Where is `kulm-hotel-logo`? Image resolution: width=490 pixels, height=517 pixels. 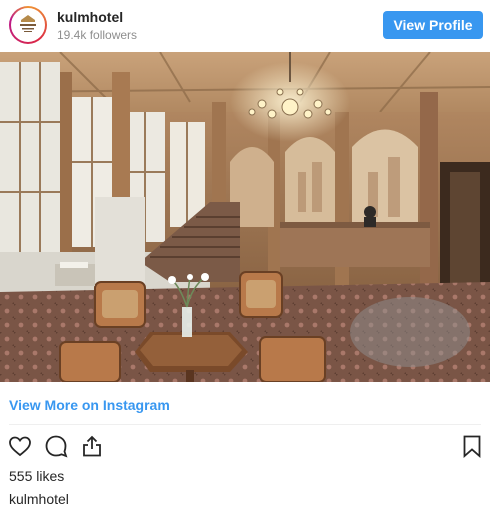 kulm-hotel-logo is located at coordinates (28, 25).